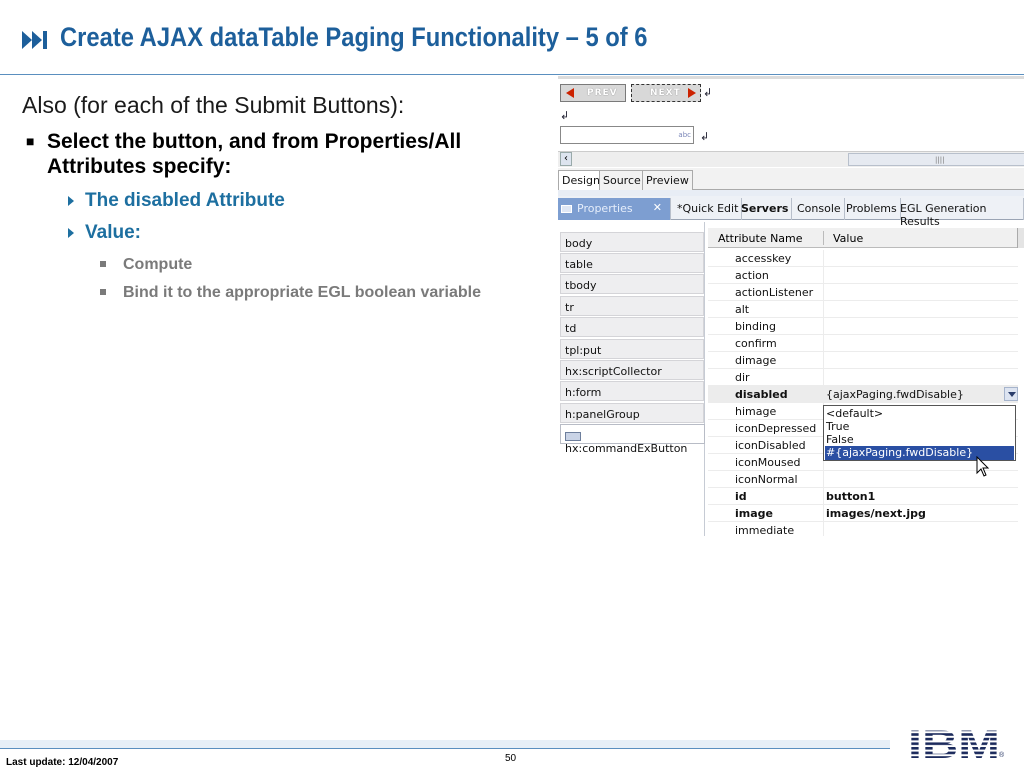 This screenshot has height=768, width=1024. I want to click on tree-item: table, so click(632, 263).